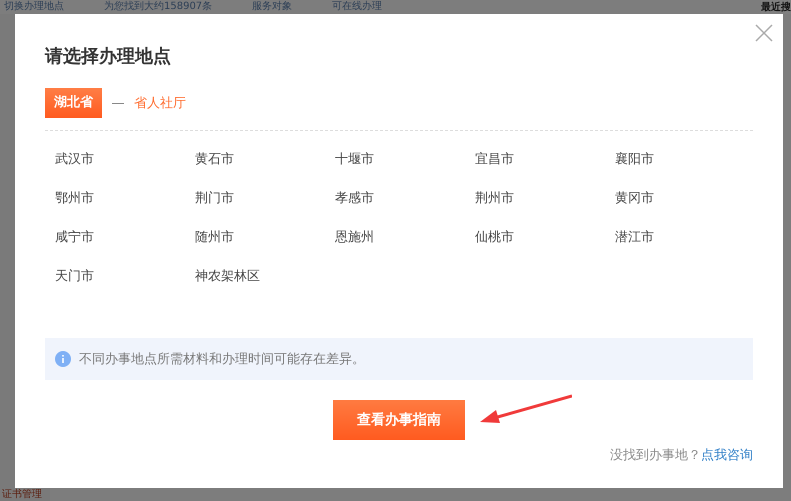  What do you see at coordinates (357, 7) in the screenshot?
I see `top-bar-text: 可在线办理` at bounding box center [357, 7].